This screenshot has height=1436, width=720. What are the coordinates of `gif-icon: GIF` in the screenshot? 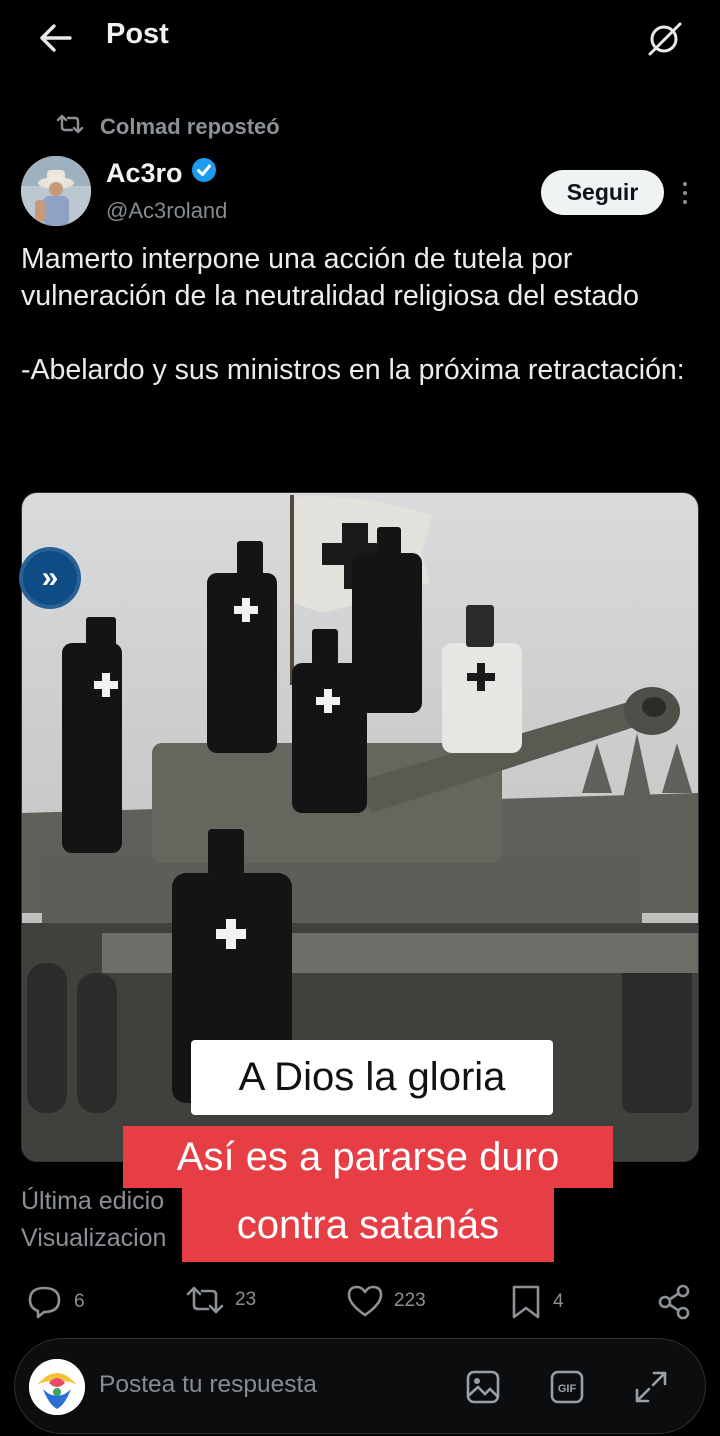 It's located at (567, 1387).